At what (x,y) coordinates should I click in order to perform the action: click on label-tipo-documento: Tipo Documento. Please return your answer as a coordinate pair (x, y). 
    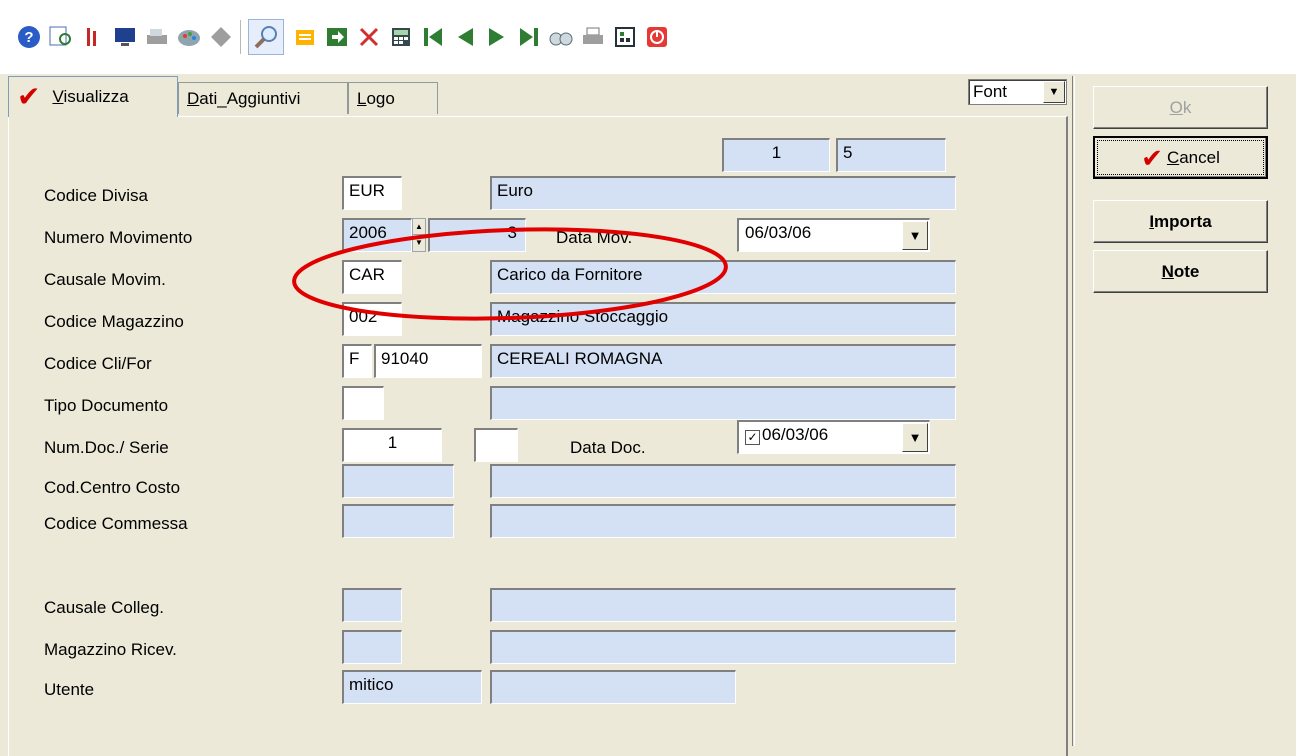
    Looking at the image, I should click on (106, 405).